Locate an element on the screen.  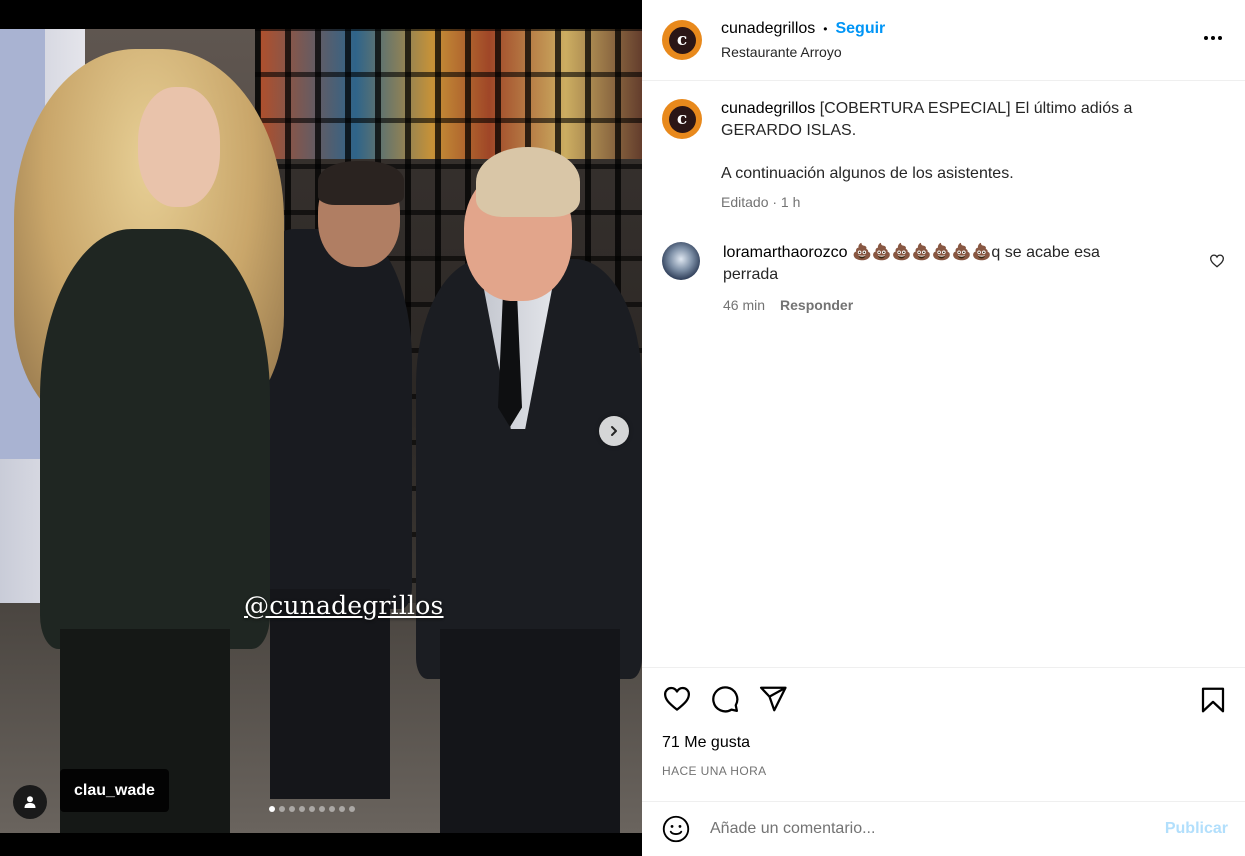
share-button is located at coordinates (773, 699).